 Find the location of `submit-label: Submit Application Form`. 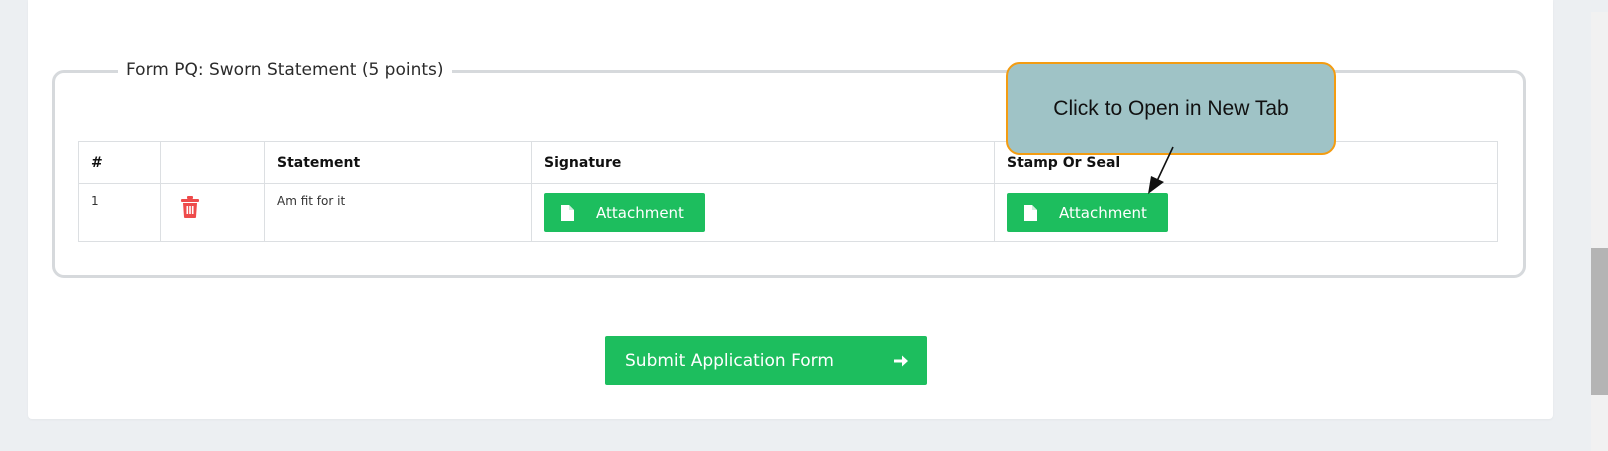

submit-label: Submit Application Form is located at coordinates (729, 360).